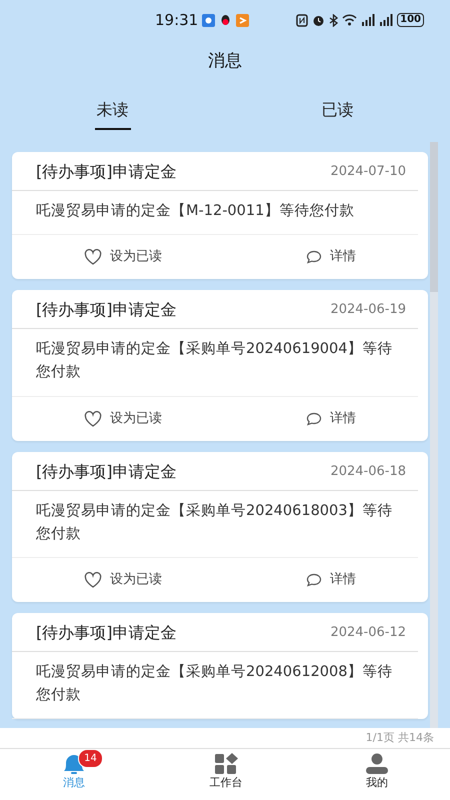  Describe the element at coordinates (215, 363) in the screenshot. I see `message-text: 吒漫贸易申请的定金【采购单号20240619004】等待您付款` at that location.